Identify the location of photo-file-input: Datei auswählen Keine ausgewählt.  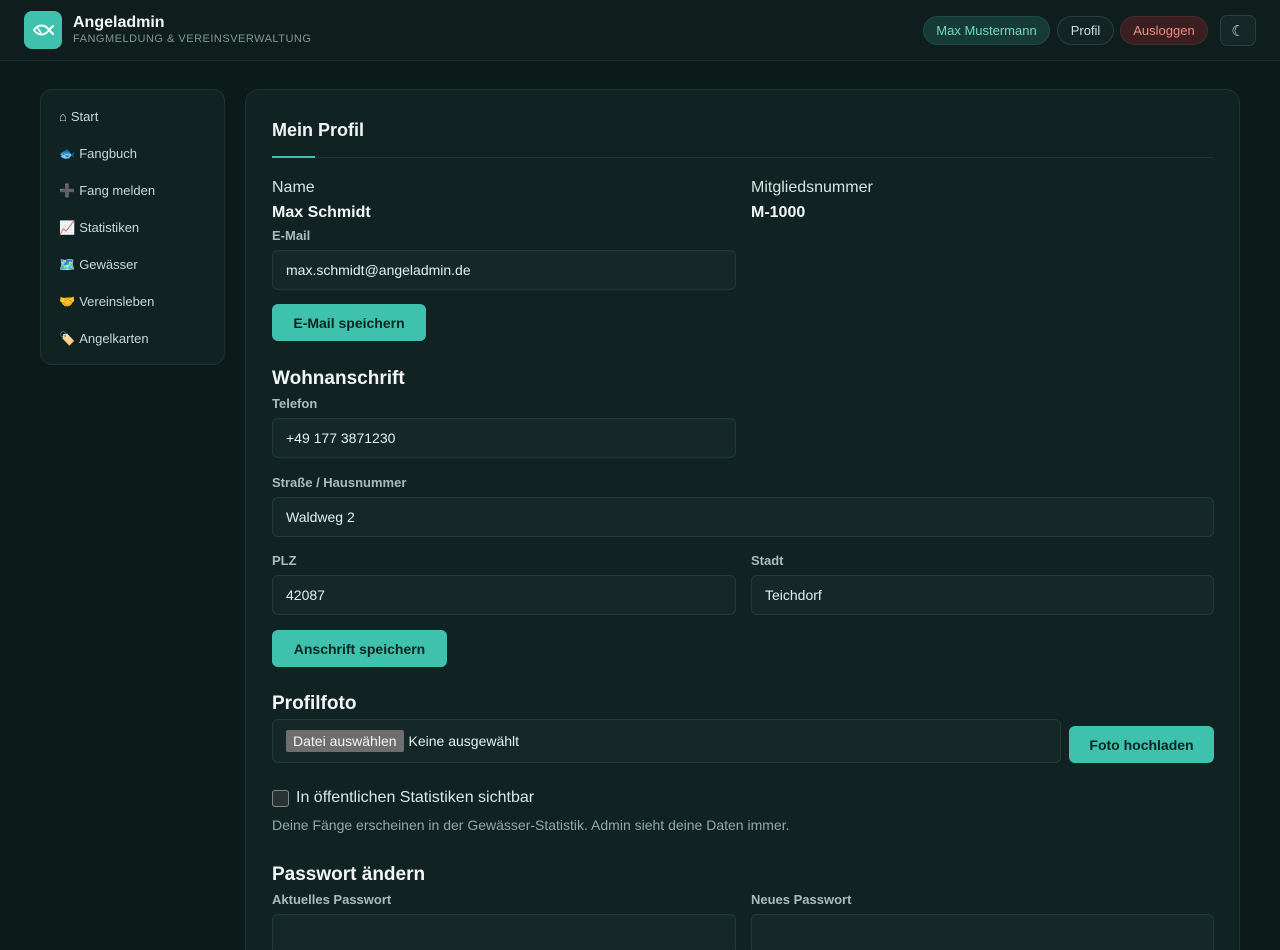
(666, 741).